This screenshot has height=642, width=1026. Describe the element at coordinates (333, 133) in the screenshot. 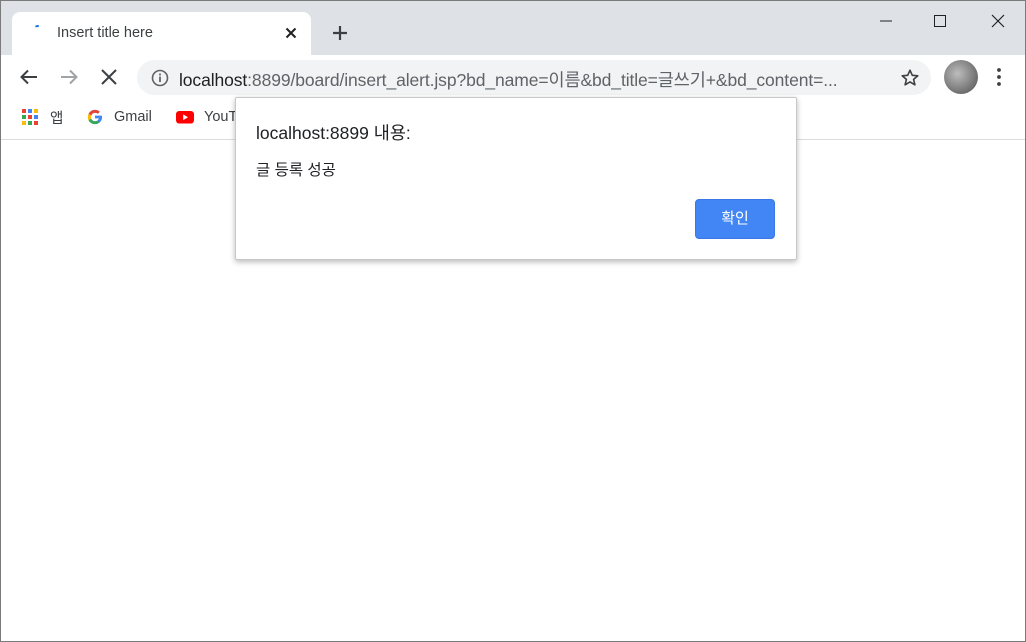

I see `dialog-title: localhost:8899 내용:` at that location.